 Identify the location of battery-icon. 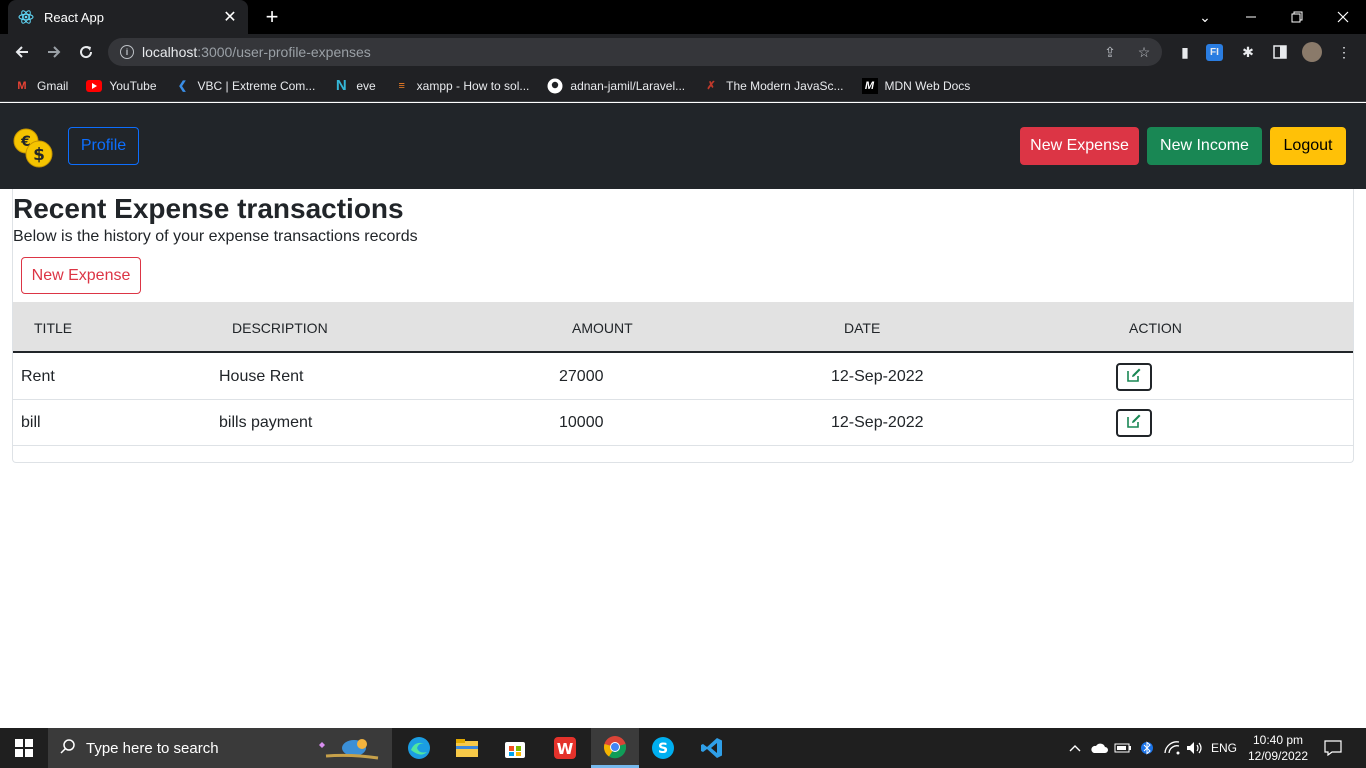
(1123, 748).